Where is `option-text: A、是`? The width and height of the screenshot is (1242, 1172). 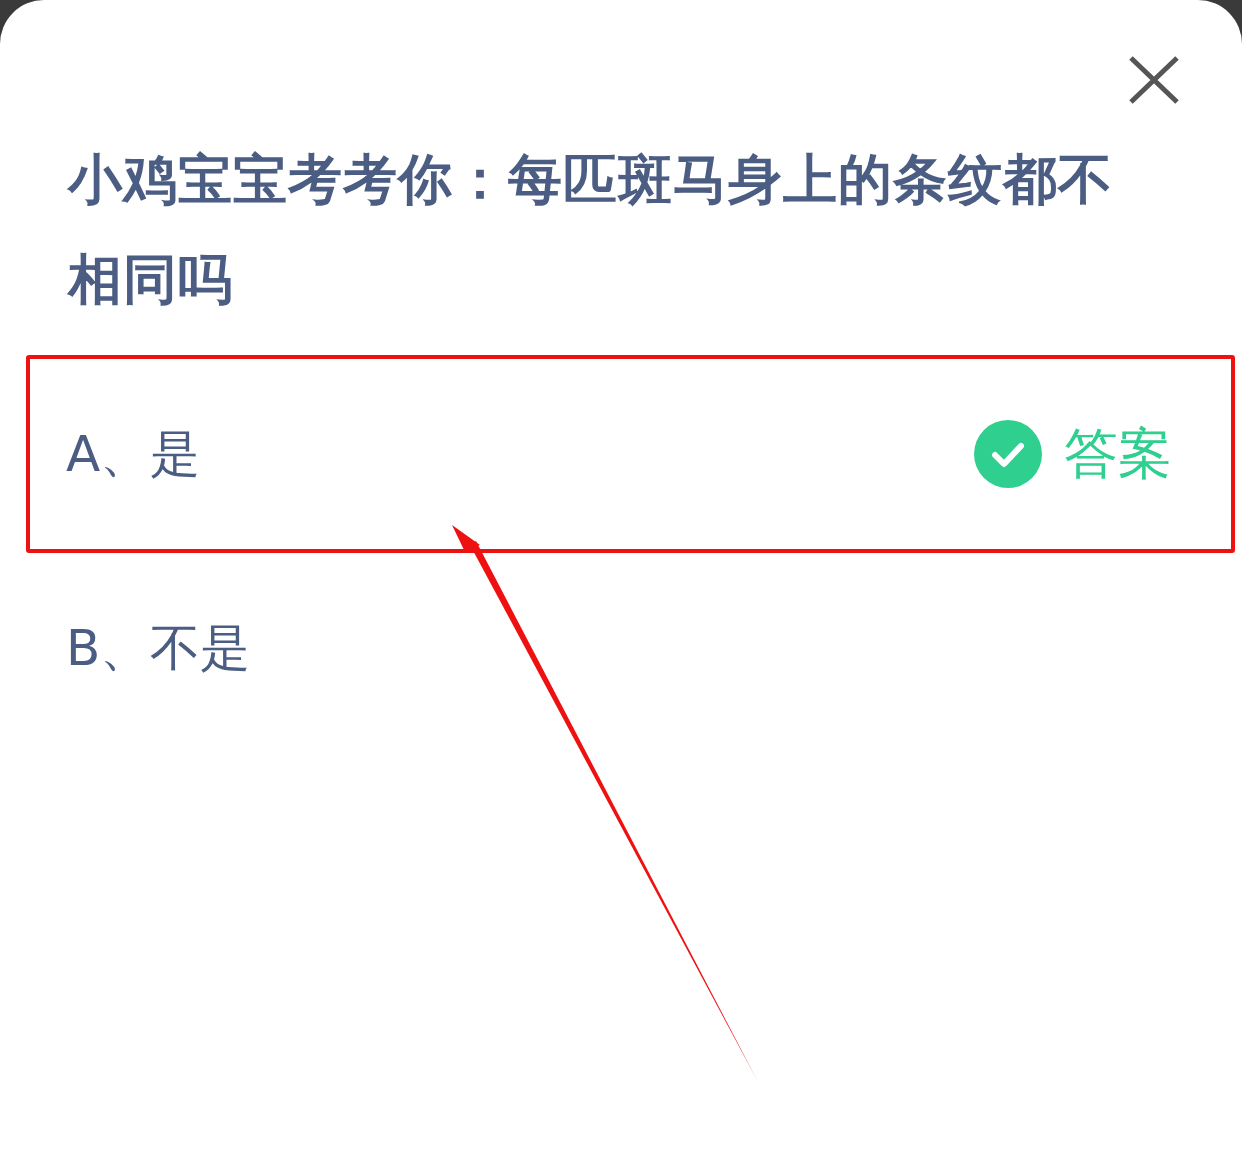 option-text: A、是 is located at coordinates (520, 454).